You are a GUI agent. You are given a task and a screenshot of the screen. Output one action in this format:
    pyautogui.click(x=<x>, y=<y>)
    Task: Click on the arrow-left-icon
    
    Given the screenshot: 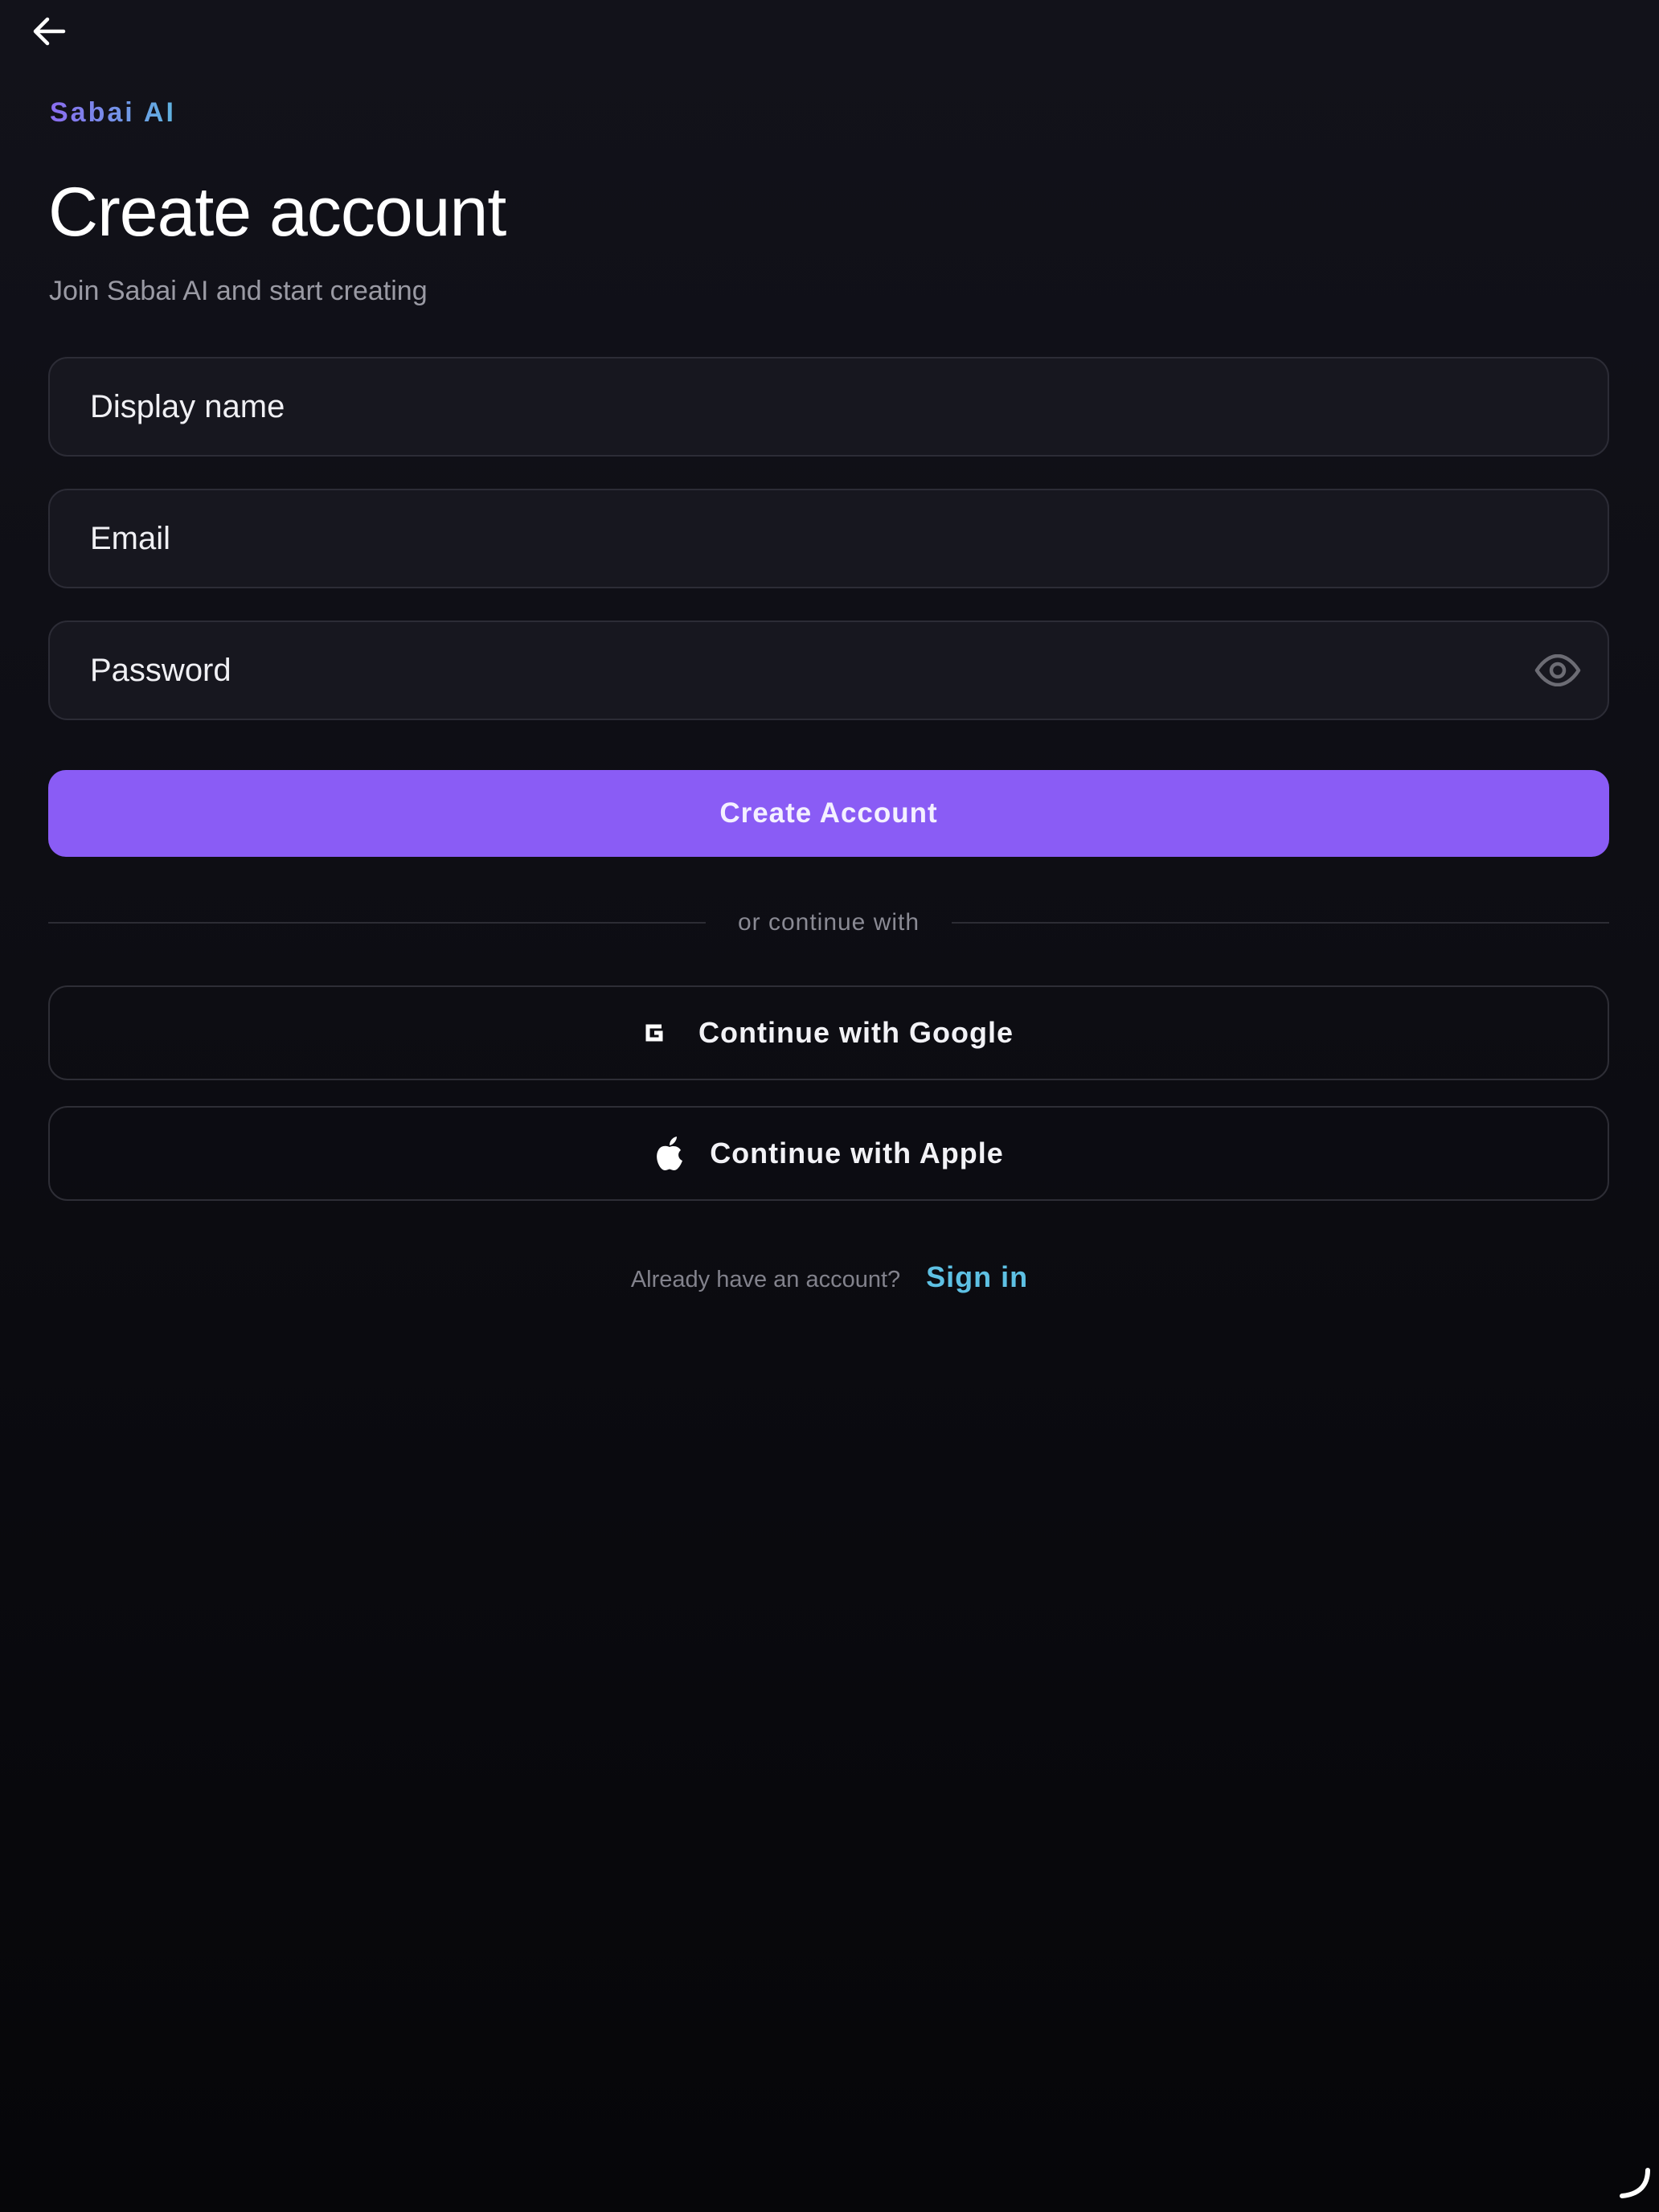 What is the action you would take?
    pyautogui.click(x=49, y=31)
    